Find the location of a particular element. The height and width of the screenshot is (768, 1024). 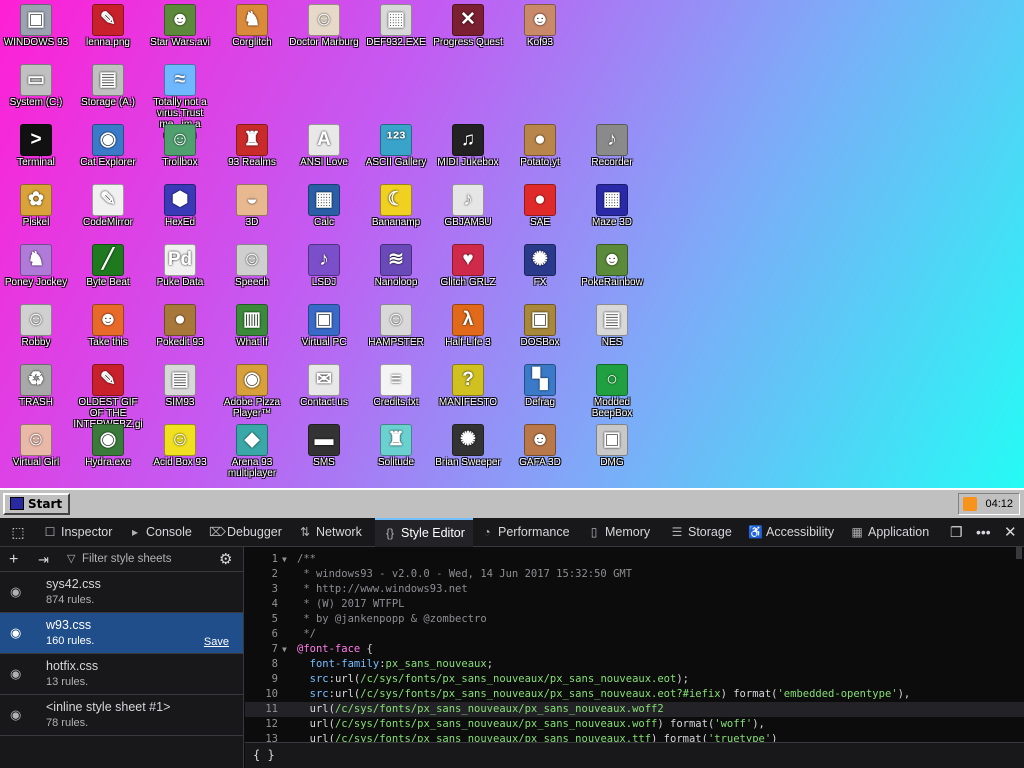

desktop-icon: ▚ Defrag is located at coordinates (540, 386).